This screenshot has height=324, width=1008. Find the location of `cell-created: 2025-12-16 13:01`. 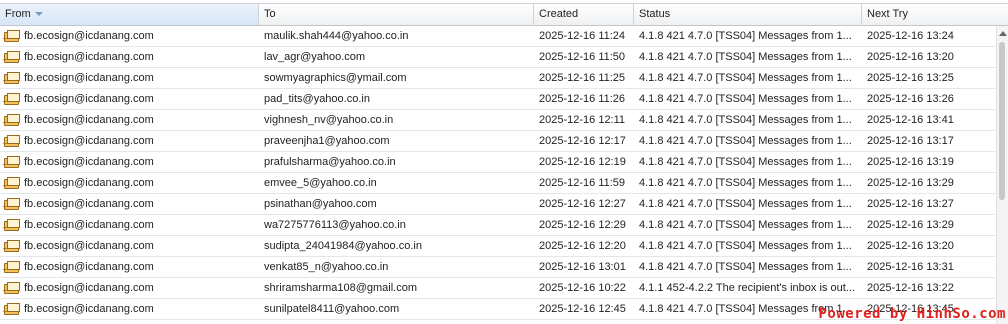

cell-created: 2025-12-16 13:01 is located at coordinates (584, 267).